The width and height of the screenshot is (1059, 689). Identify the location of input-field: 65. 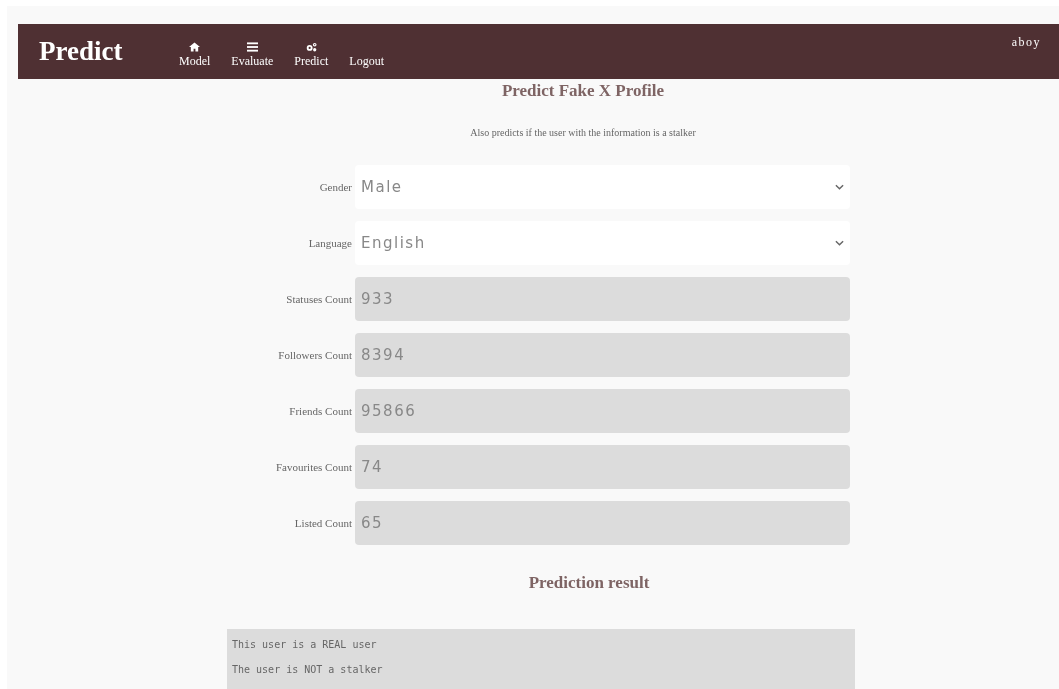
(602, 523).